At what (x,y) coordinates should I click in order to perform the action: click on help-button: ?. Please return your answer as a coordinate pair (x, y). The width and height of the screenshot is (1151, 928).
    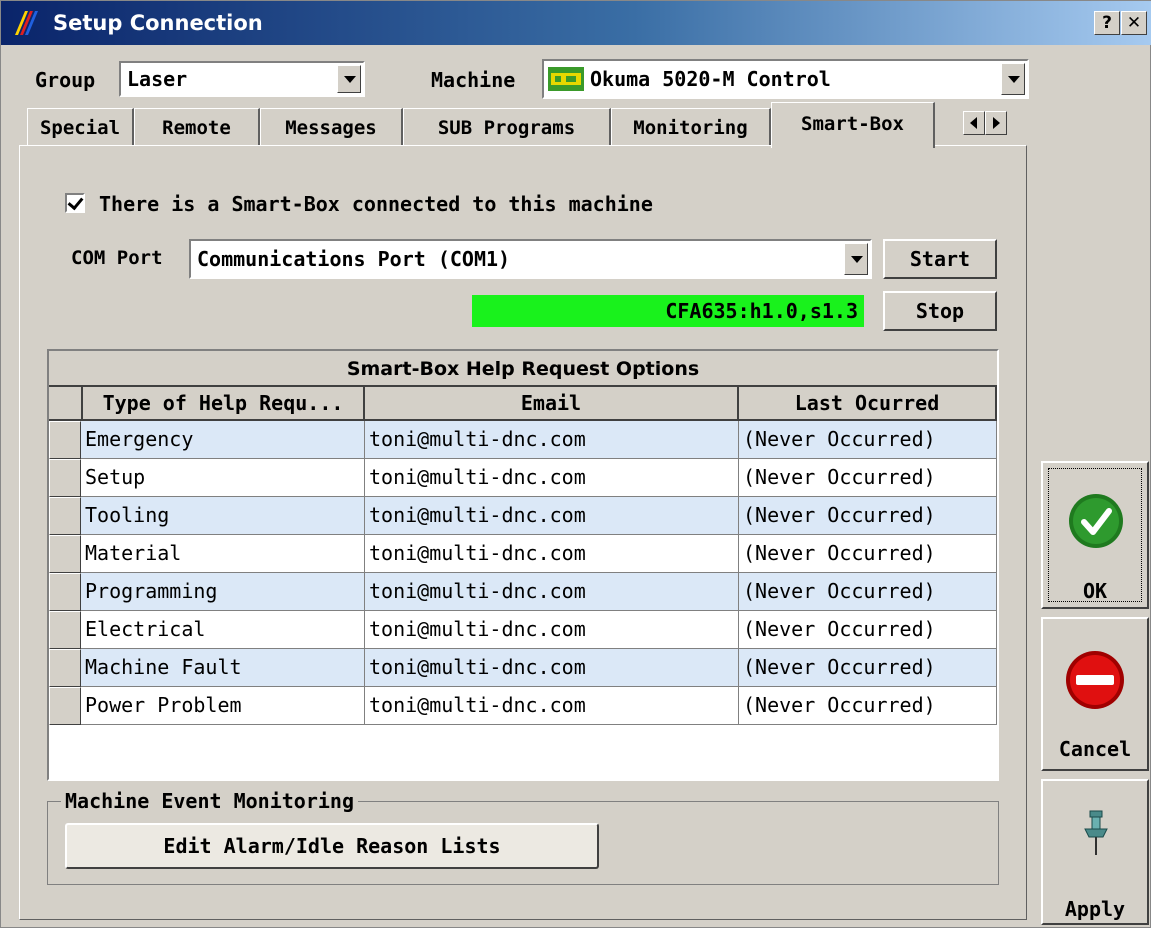
    Looking at the image, I should click on (1107, 23).